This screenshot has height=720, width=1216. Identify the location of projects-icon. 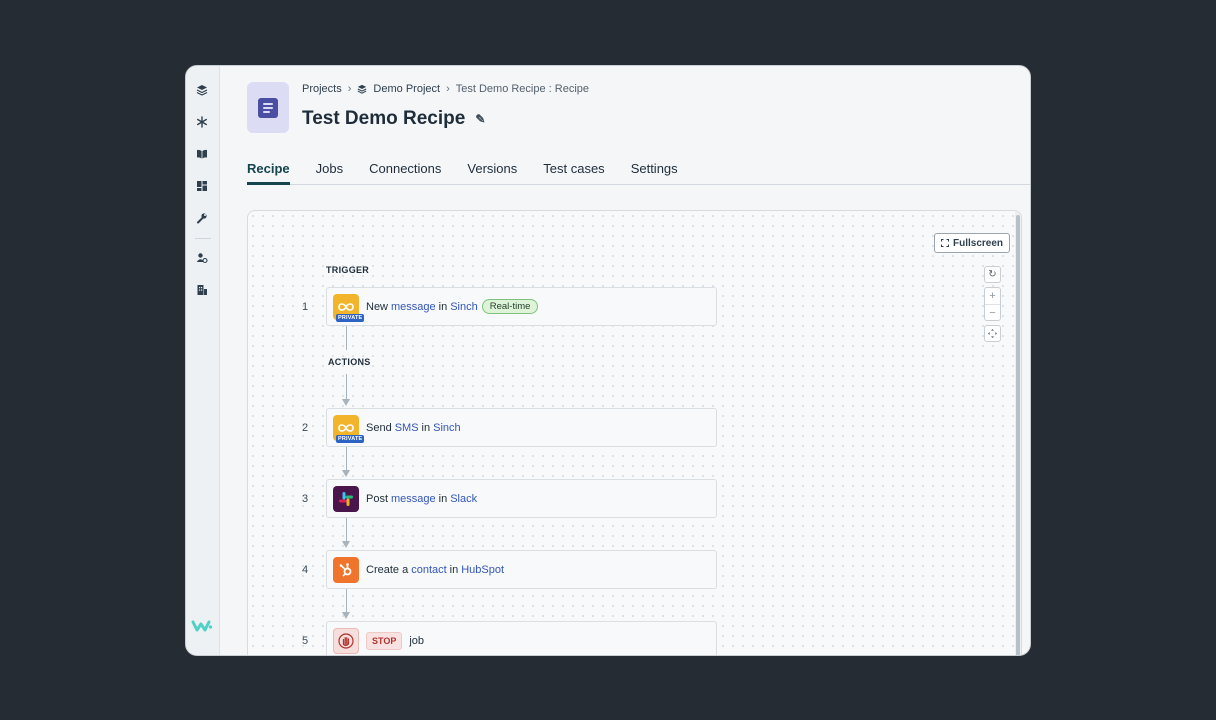
(202, 90).